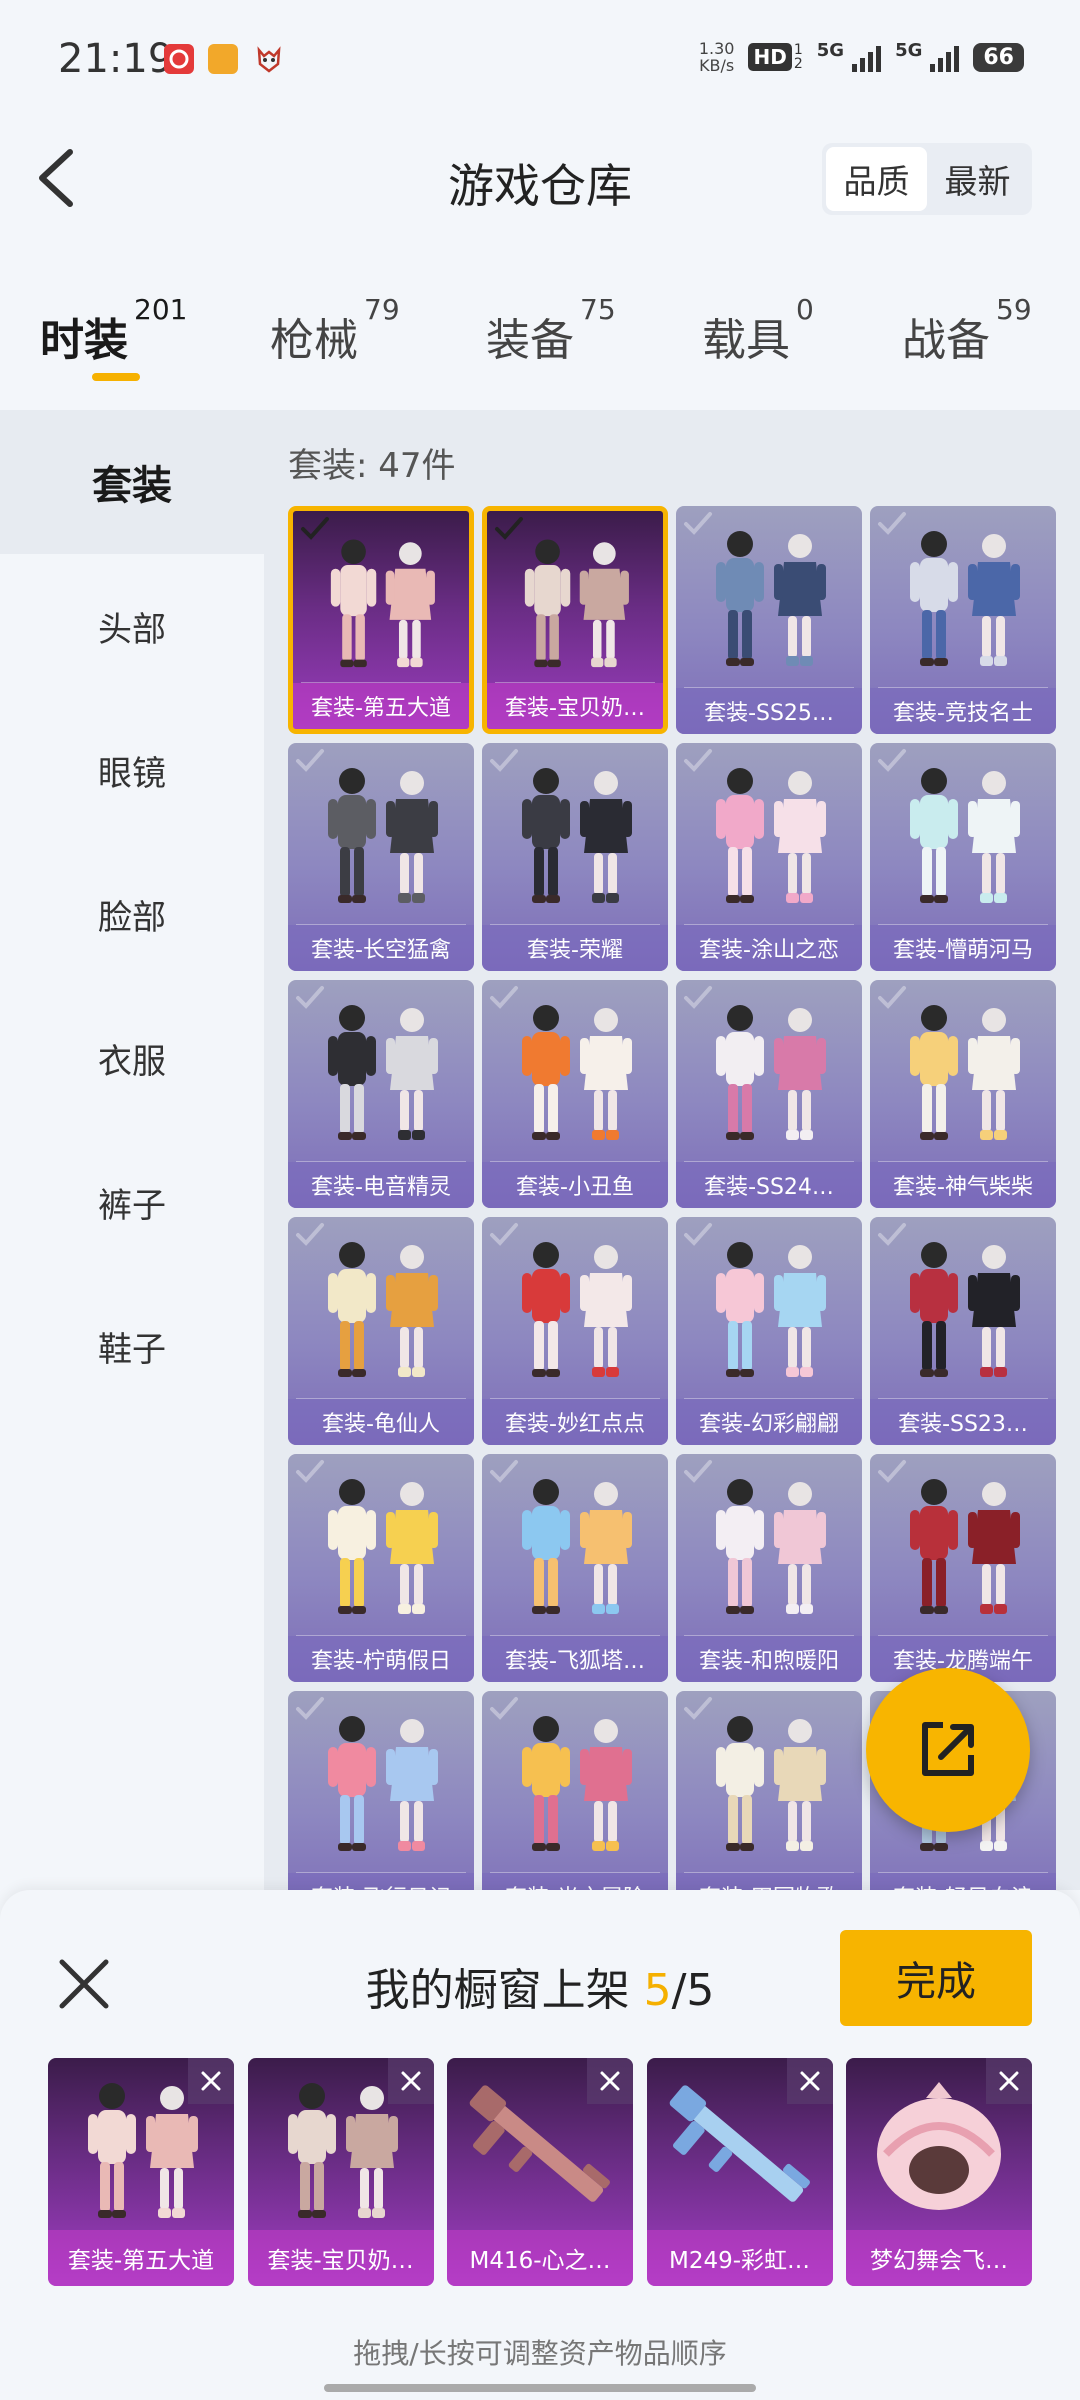 This screenshot has height=2400, width=1080. Describe the element at coordinates (381, 1568) in the screenshot. I see `outfit-card: 套装-柠萌假日` at that location.